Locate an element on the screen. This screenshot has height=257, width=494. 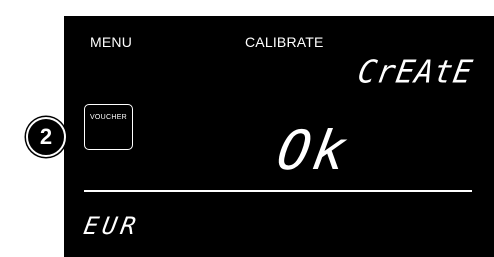
divider-line is located at coordinates (278, 191).